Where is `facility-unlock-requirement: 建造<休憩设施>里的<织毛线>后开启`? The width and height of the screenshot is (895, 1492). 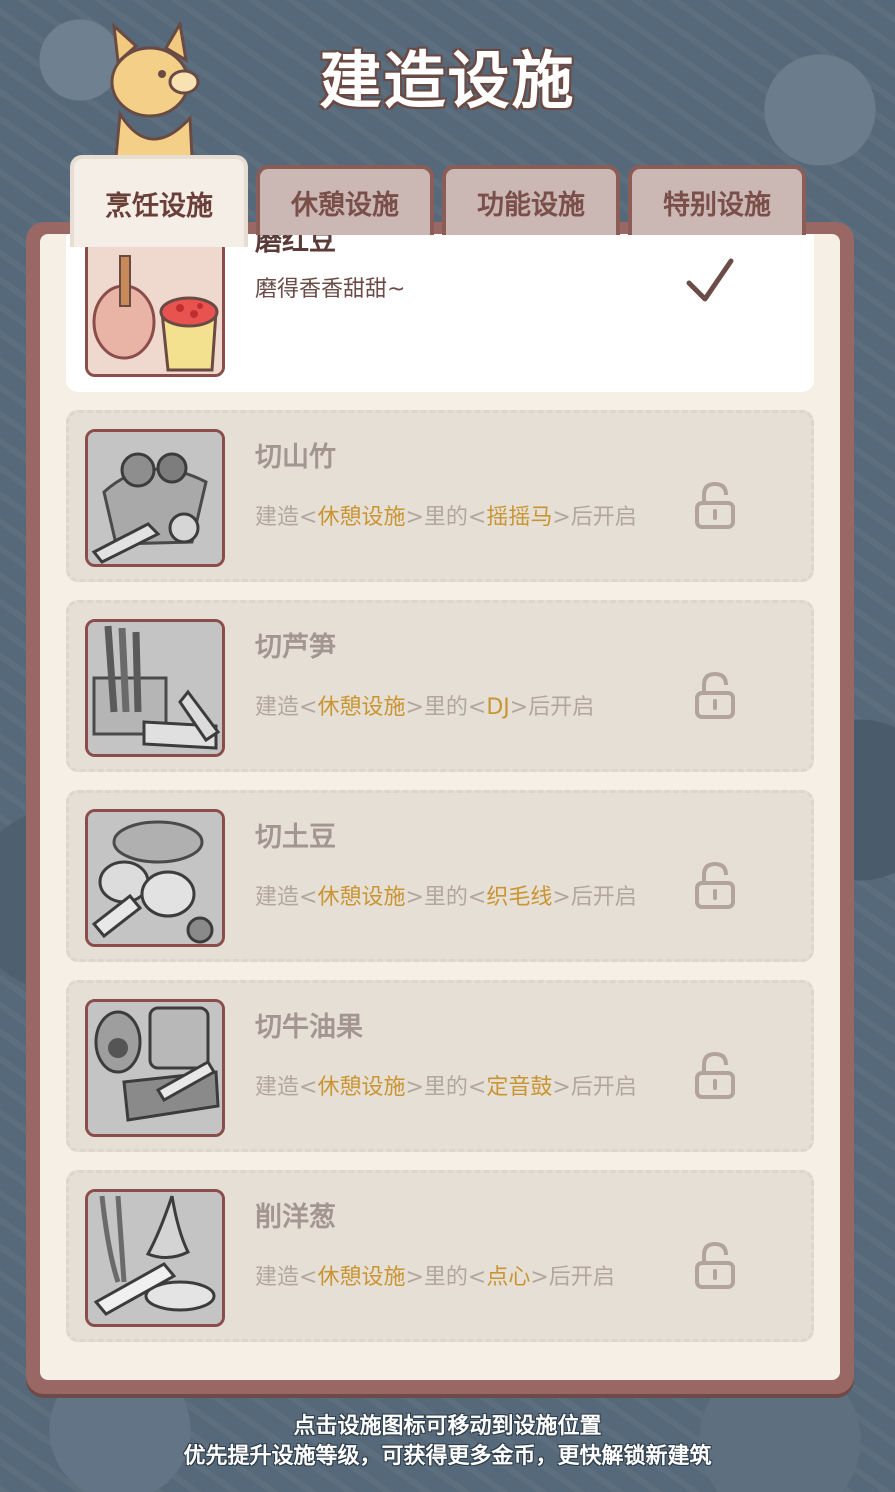 facility-unlock-requirement: 建造<休憩设施>里的<织毛线>后开启 is located at coordinates (446, 897).